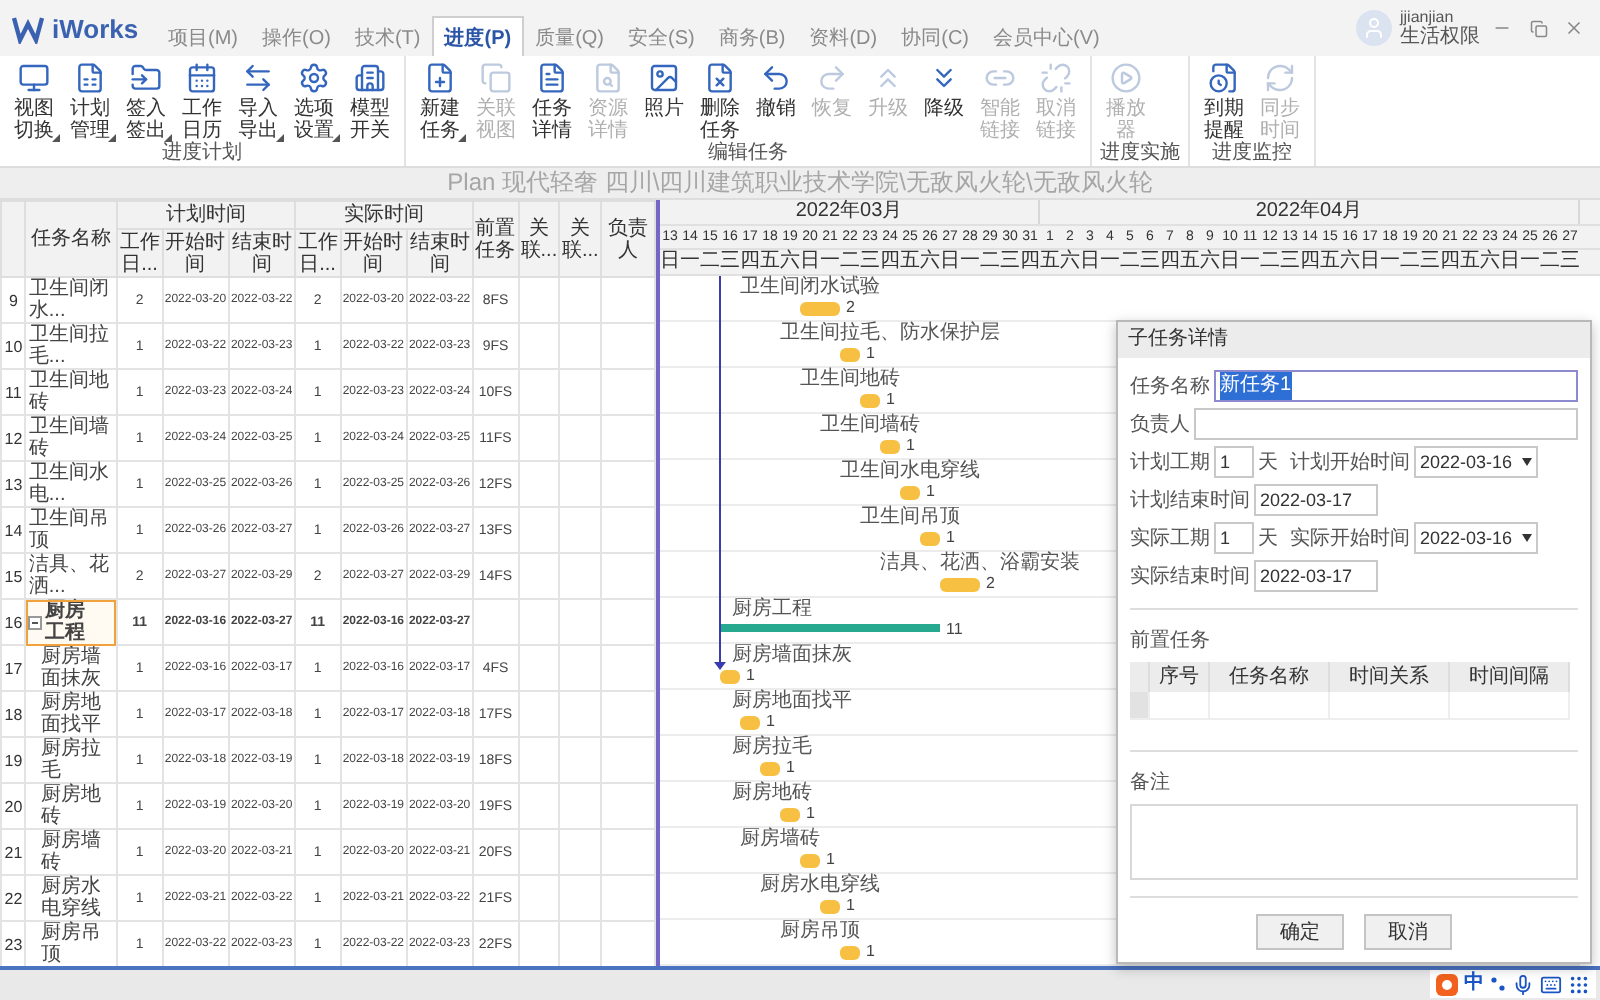 This screenshot has height=1000, width=1600. Describe the element at coordinates (71, 438) in the screenshot. I see `task-name: 卫生间墙砖` at that location.